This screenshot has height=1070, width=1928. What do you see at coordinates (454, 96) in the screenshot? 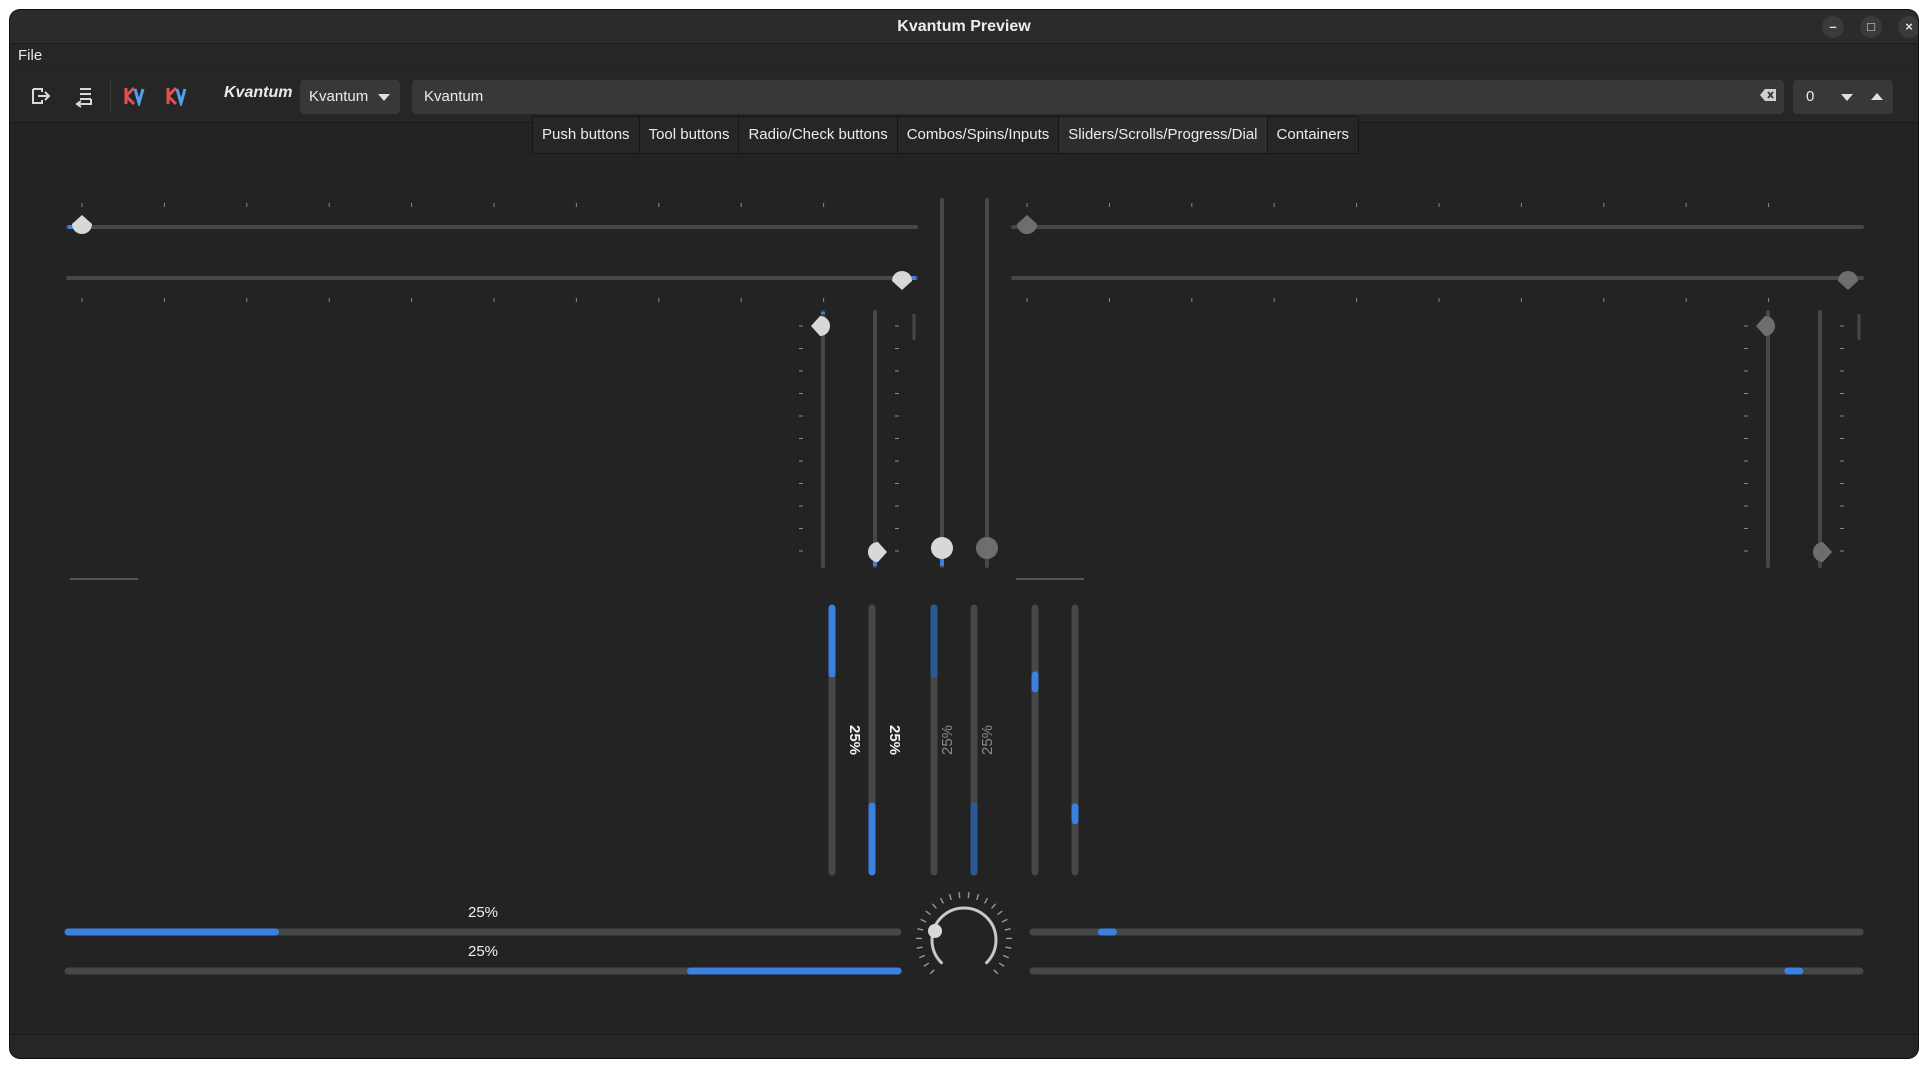
I see `line-edit-value: Kvantum` at bounding box center [454, 96].